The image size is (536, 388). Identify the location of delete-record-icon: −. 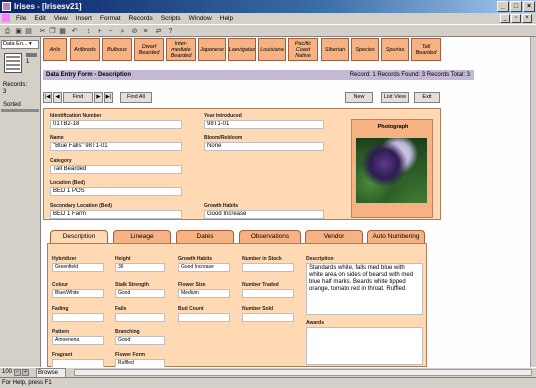
(110, 31).